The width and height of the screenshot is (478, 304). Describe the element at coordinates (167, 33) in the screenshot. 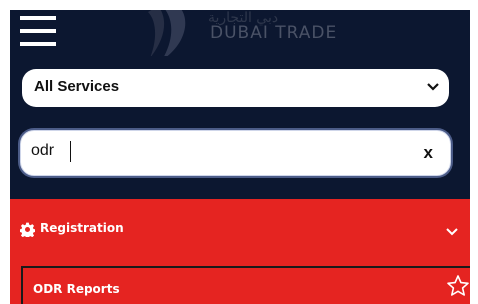

I see `dubai-trade-logo` at that location.